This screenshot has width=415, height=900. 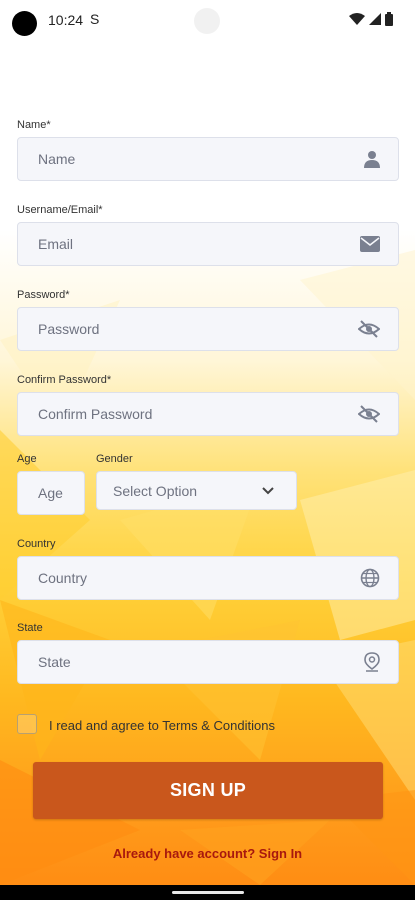 What do you see at coordinates (34, 125) in the screenshot?
I see `name-label: Name*` at bounding box center [34, 125].